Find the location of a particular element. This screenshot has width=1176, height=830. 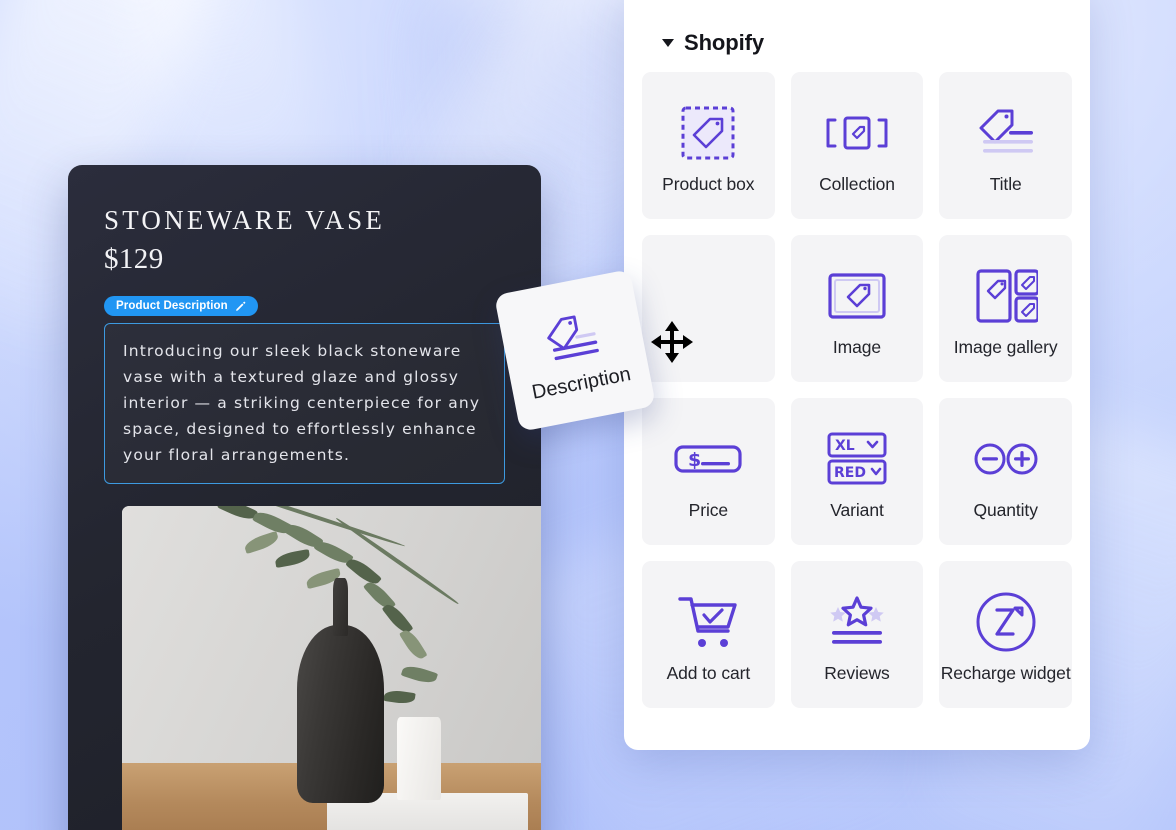

tag-in-dashed-box-icon is located at coordinates (708, 133).